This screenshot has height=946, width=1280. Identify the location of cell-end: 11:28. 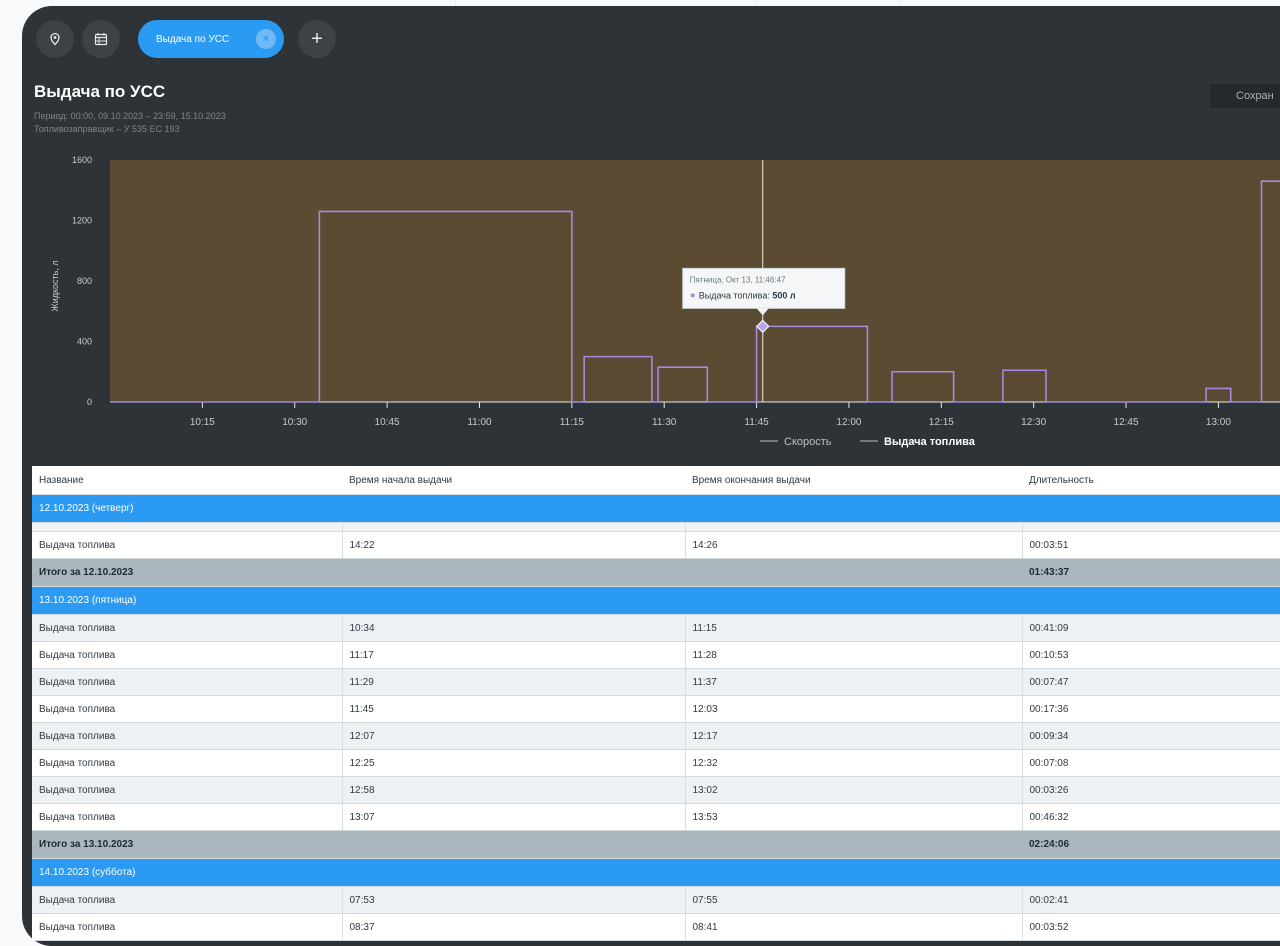
(854, 655).